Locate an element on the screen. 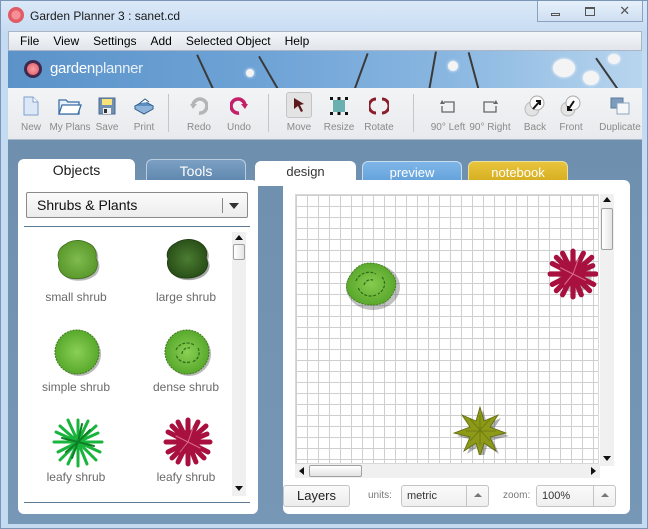  rotate-right-icon is located at coordinates (490, 106).